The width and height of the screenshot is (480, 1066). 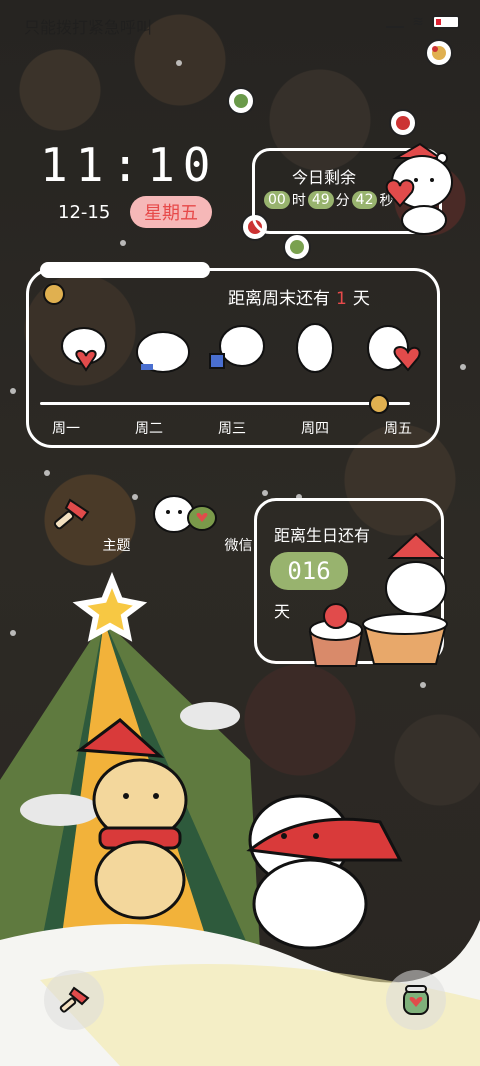 I want to click on app-label: 微信, so click(x=238, y=546).